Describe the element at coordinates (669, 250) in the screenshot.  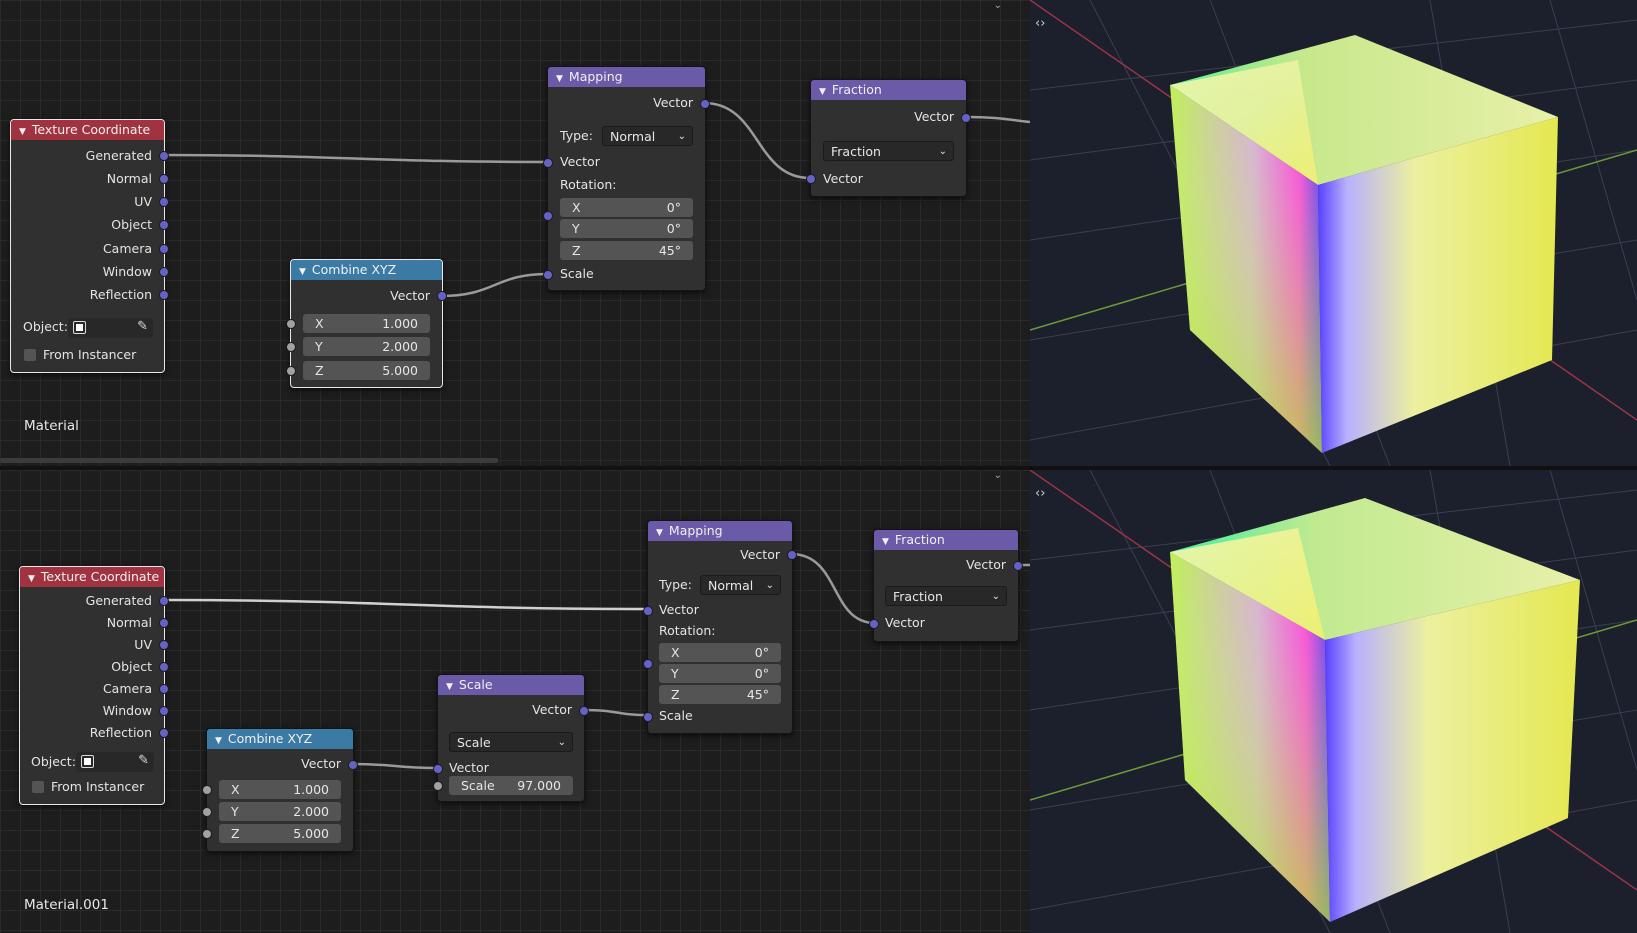
I see `rz-value: 45°` at that location.